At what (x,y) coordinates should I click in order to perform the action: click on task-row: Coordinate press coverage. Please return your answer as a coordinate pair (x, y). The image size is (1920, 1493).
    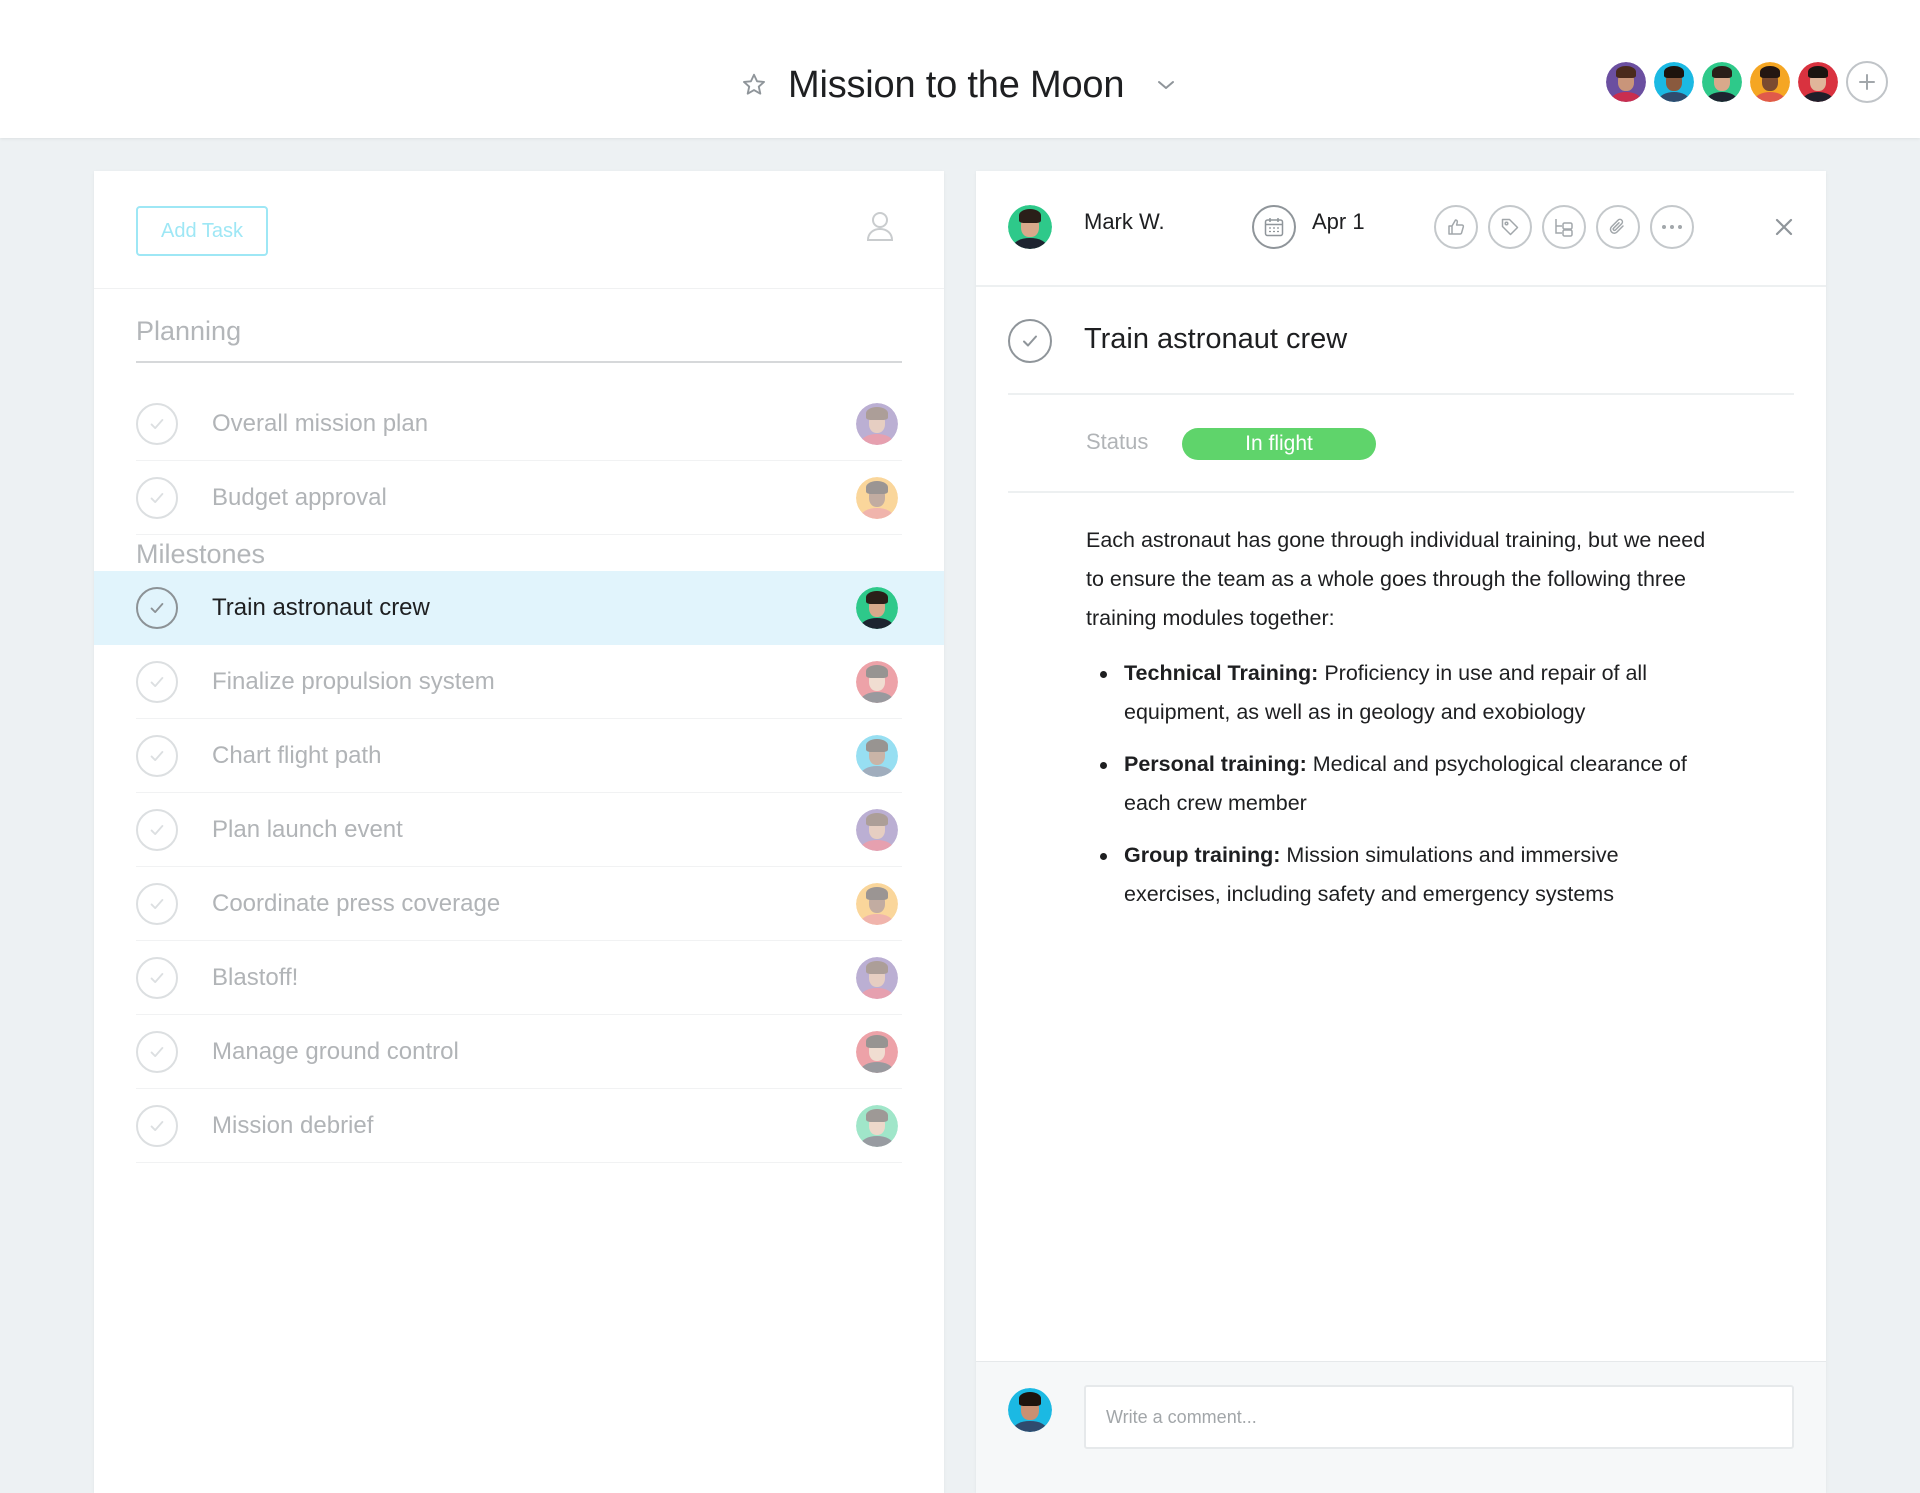
    Looking at the image, I should click on (519, 904).